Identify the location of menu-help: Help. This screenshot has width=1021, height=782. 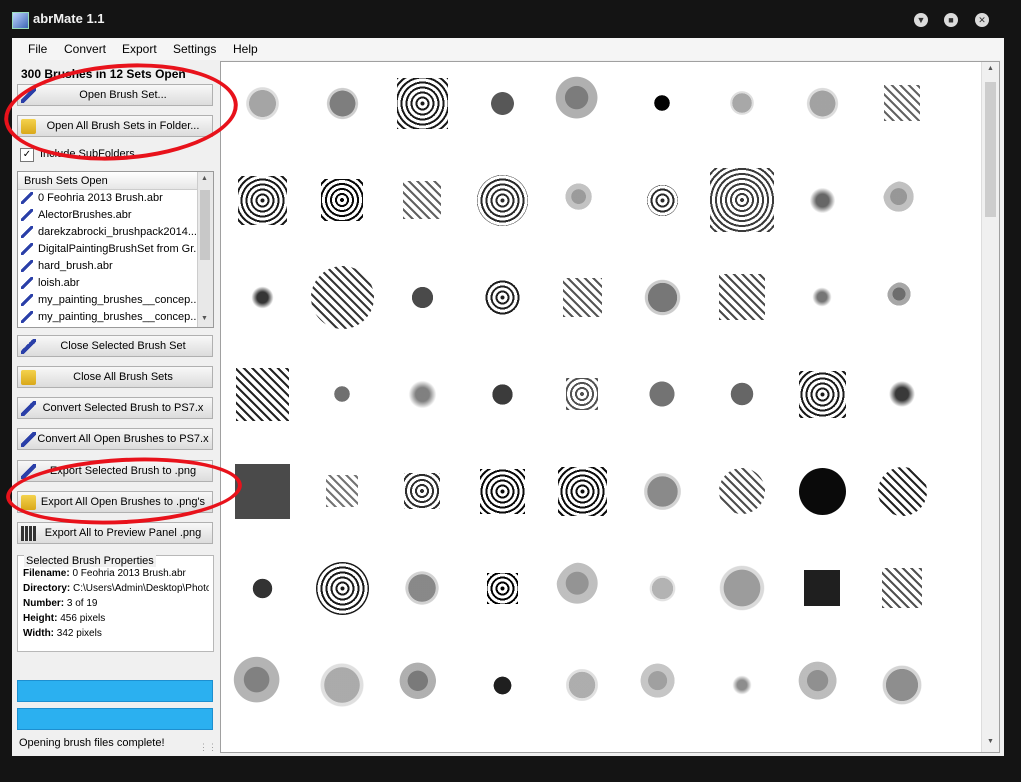
(245, 49).